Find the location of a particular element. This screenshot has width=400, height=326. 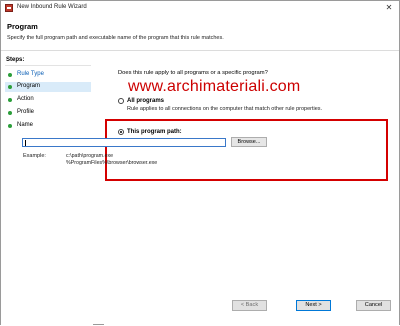

window-title: New Inbound Rule Wizard is located at coordinates (52, 7).